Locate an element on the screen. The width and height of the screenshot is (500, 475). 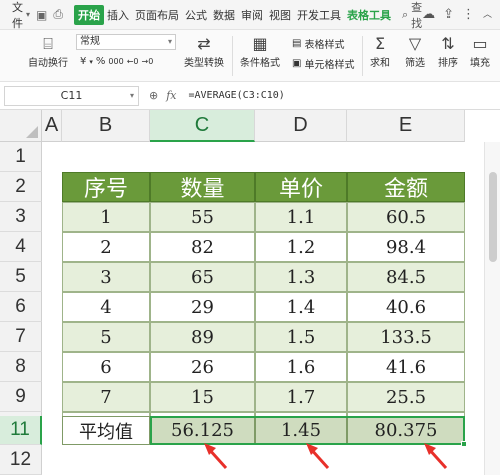
search-box: ⌕ 查找 is located at coordinates (412, 15).